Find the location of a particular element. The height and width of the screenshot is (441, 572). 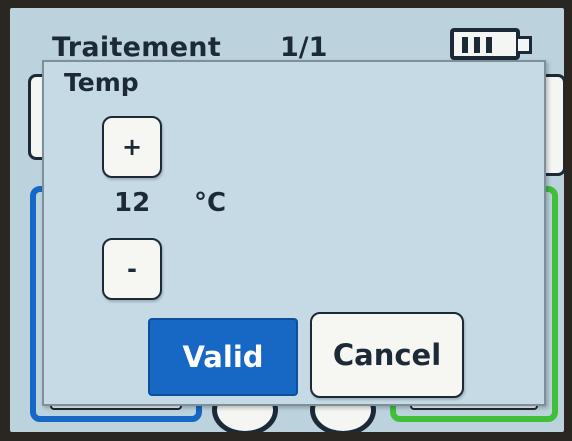

plus-icon: + is located at coordinates (132, 147).